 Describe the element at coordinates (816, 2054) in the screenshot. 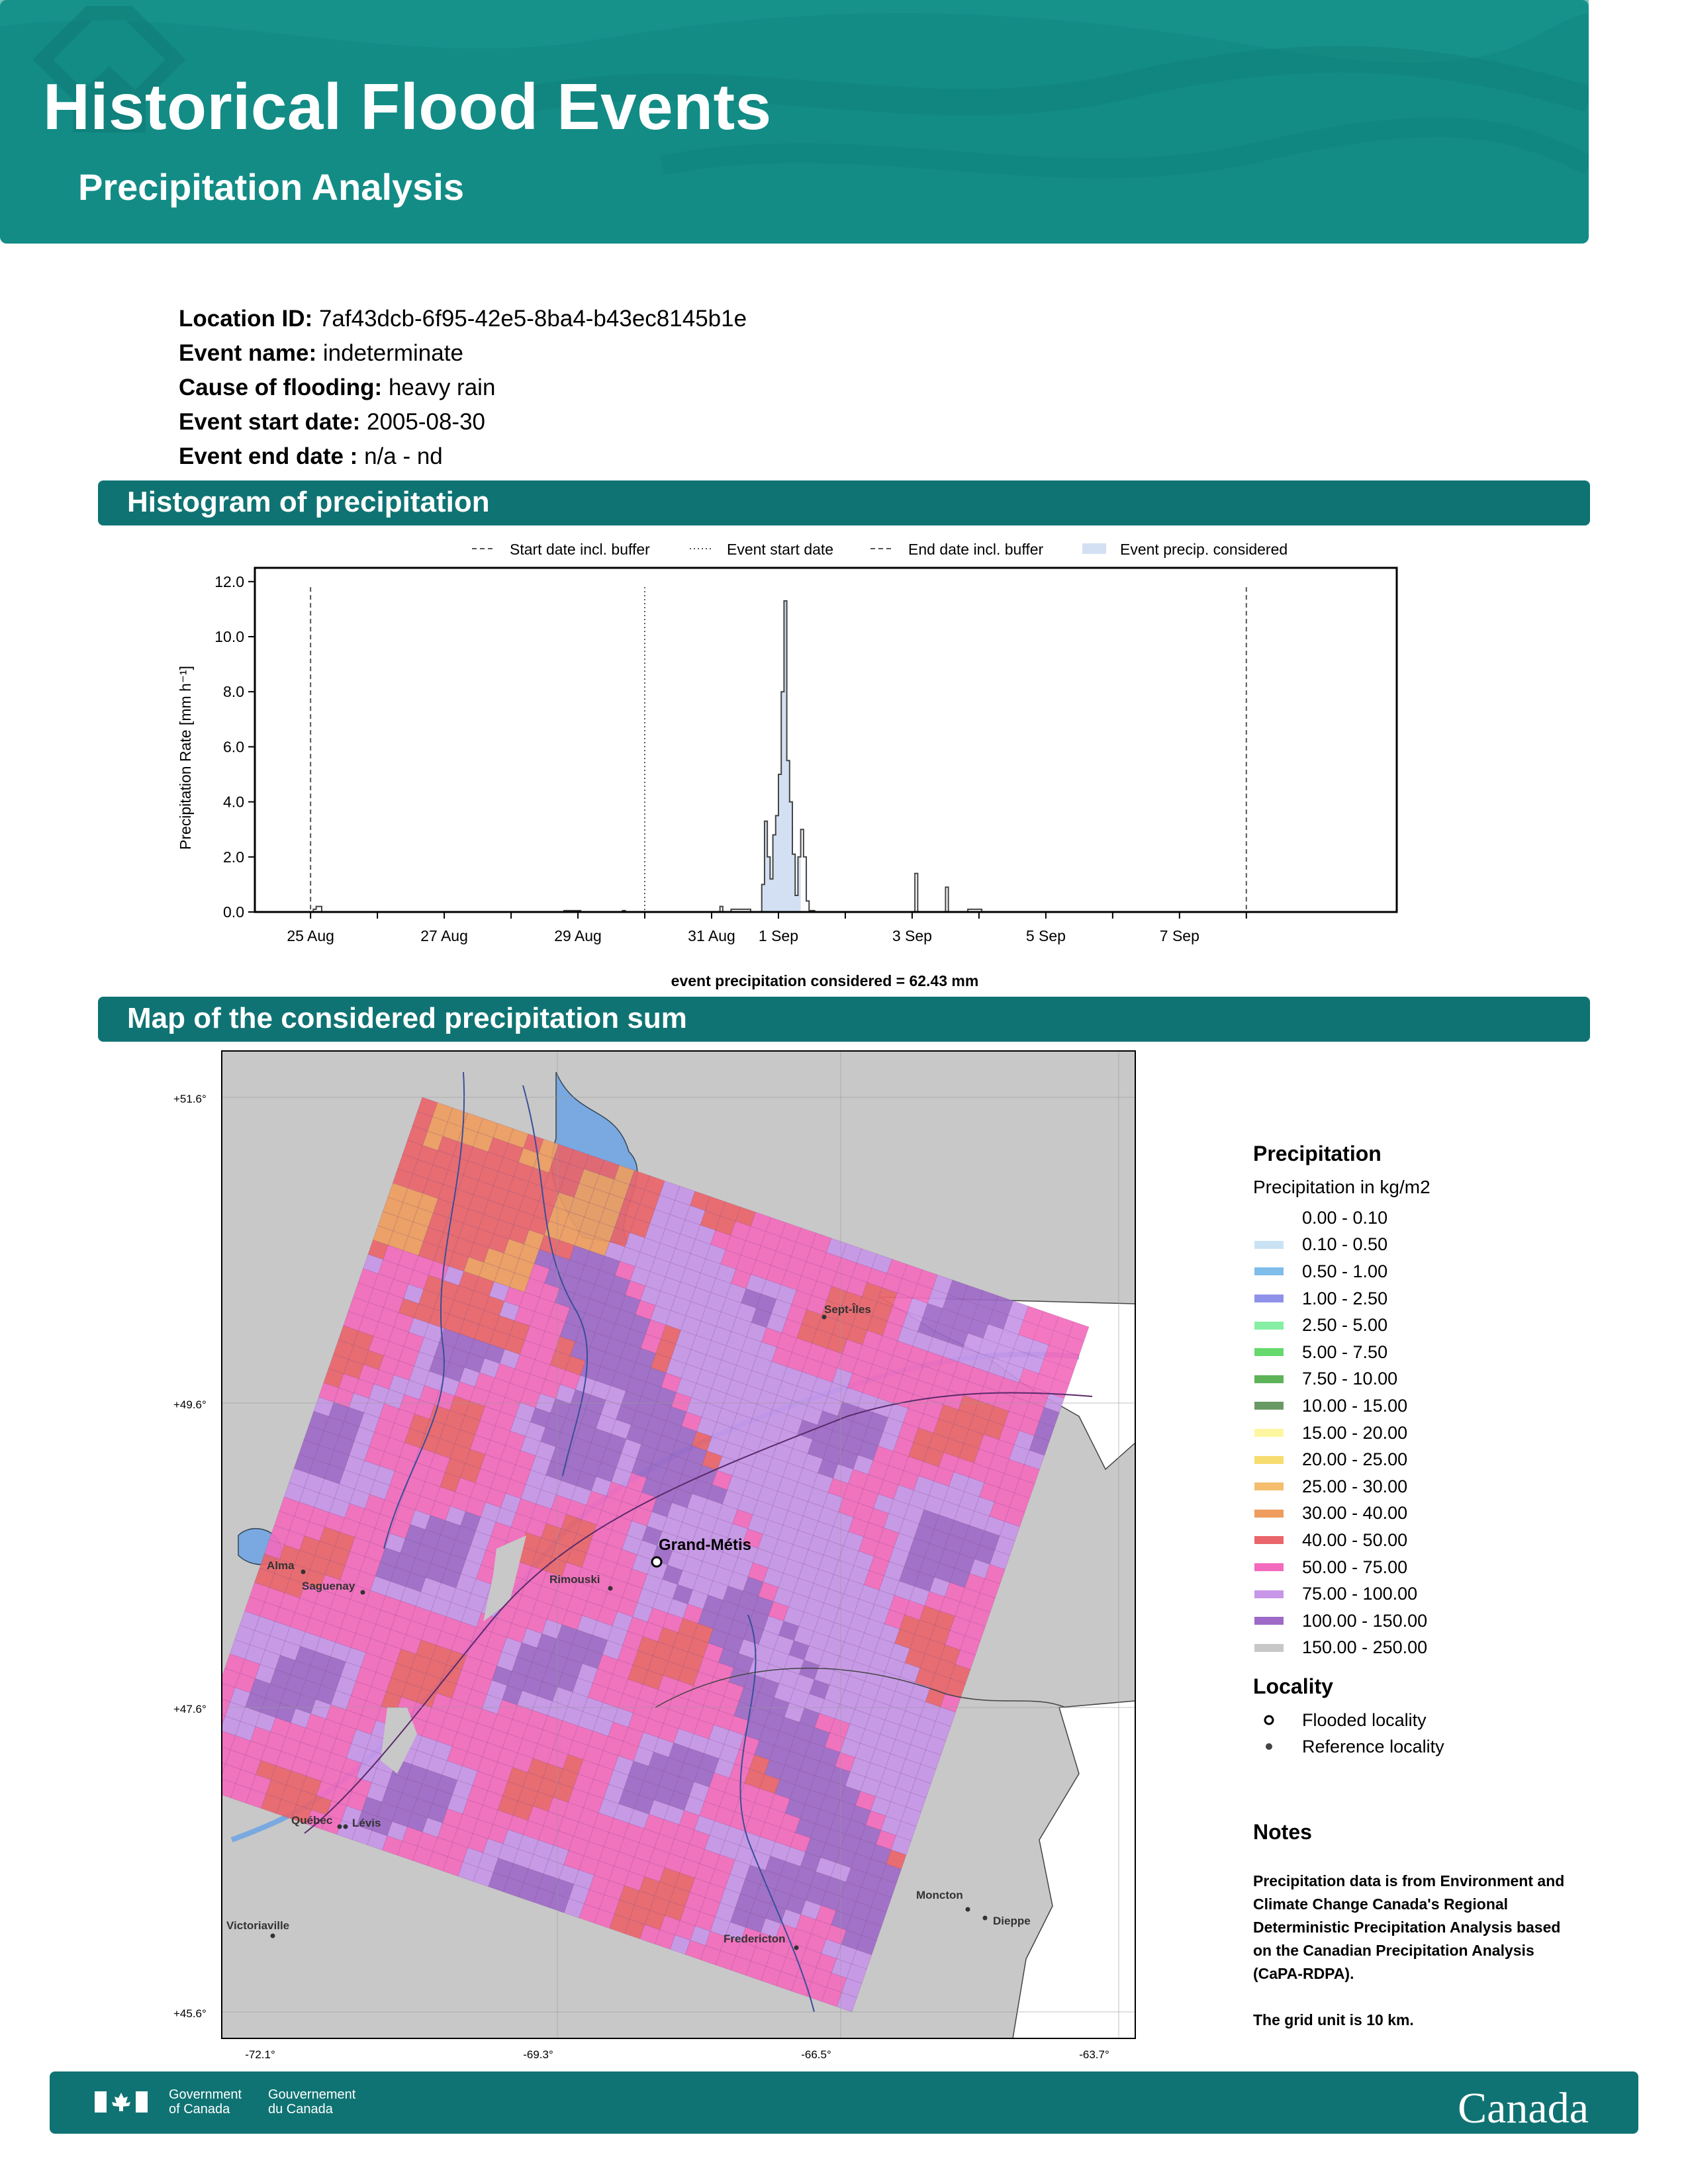

I see `longitude-label: -66.5°` at that location.